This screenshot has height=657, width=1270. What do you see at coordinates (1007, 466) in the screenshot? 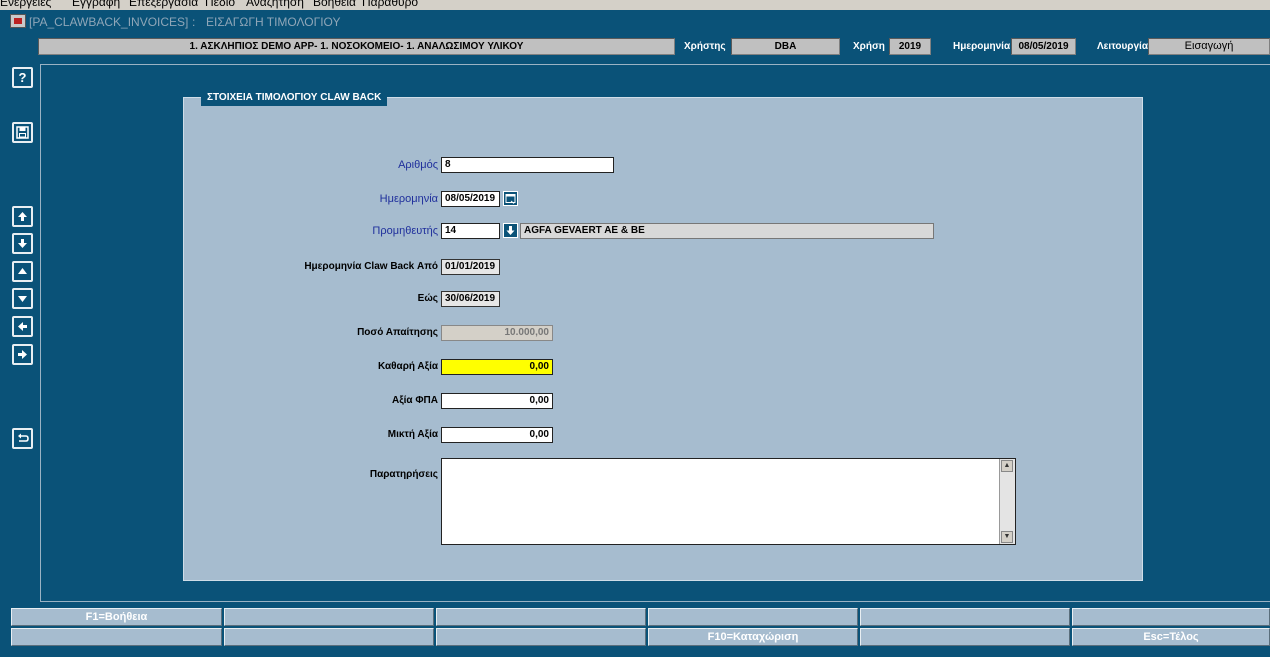
I see `scroll-up-arrow-icon: ▲` at bounding box center [1007, 466].